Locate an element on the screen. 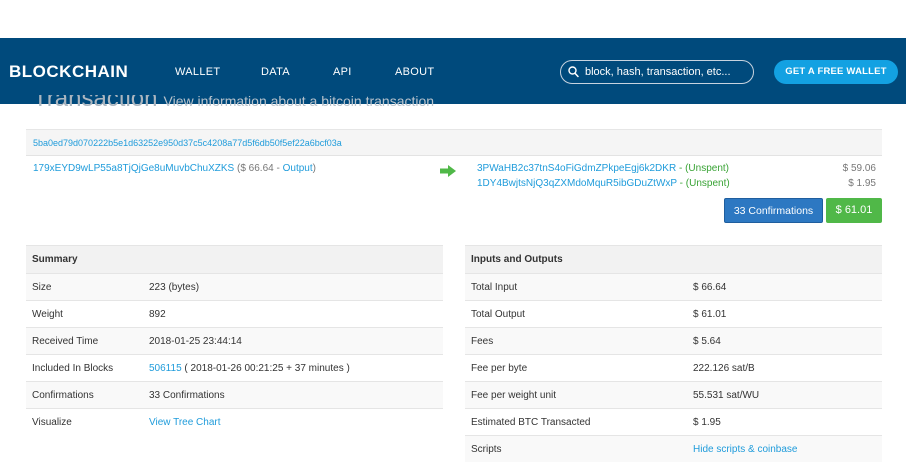 This screenshot has width=906, height=466. search-icon is located at coordinates (573, 72).